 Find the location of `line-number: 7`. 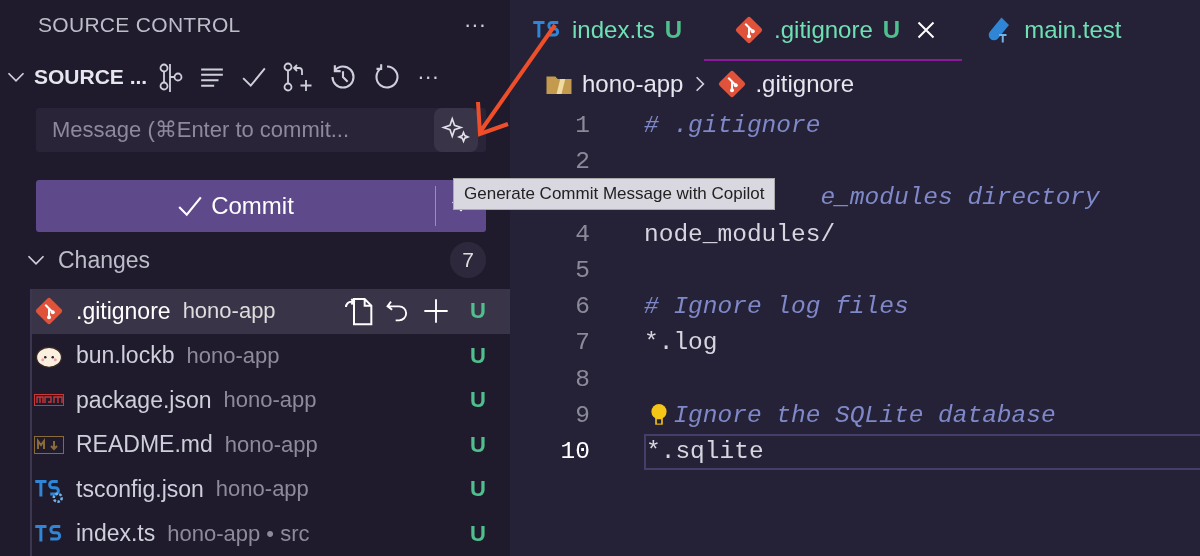

line-number: 7 is located at coordinates (582, 343).